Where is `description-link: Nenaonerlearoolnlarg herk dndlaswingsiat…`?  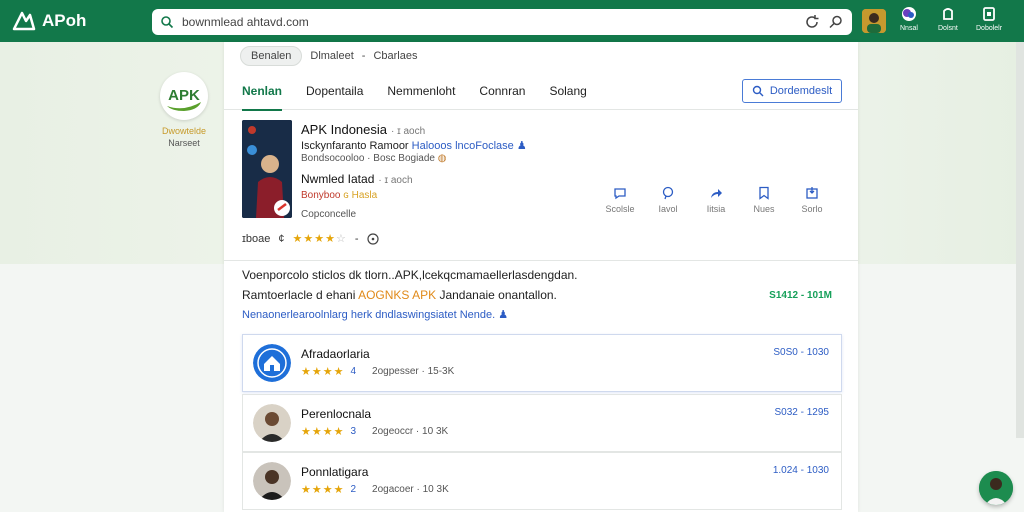
description-link: Nenaonerlearoolnlarg herk dndlaswingsiat… is located at coordinates (375, 314).